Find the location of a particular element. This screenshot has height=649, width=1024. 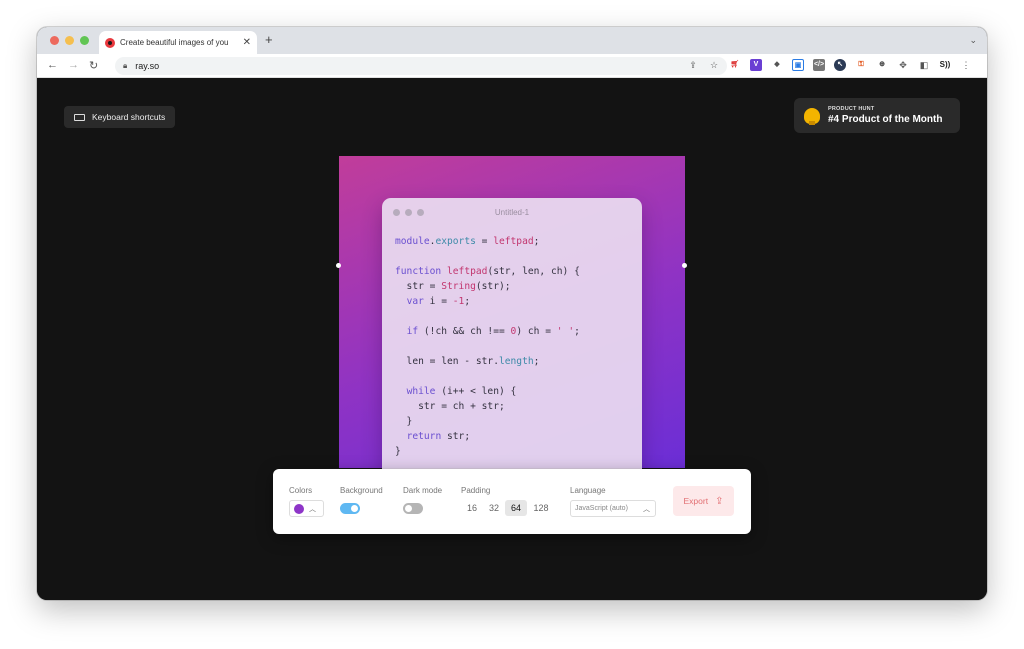

browser-tab: Create beautiful images of you ✕ is located at coordinates (178, 42).